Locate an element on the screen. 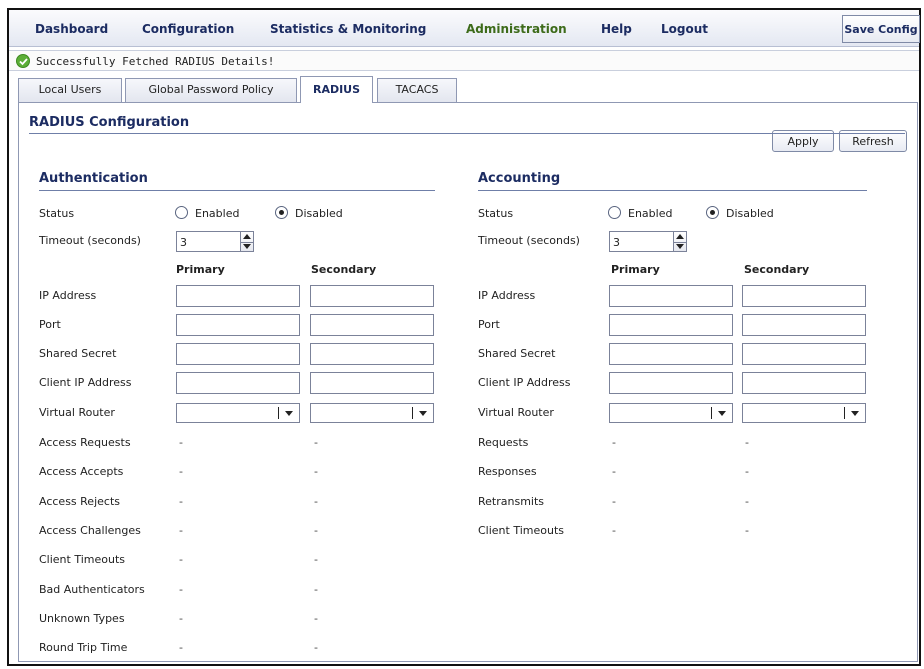 The image size is (924, 669). tab-local-users: Local Users is located at coordinates (70, 90).